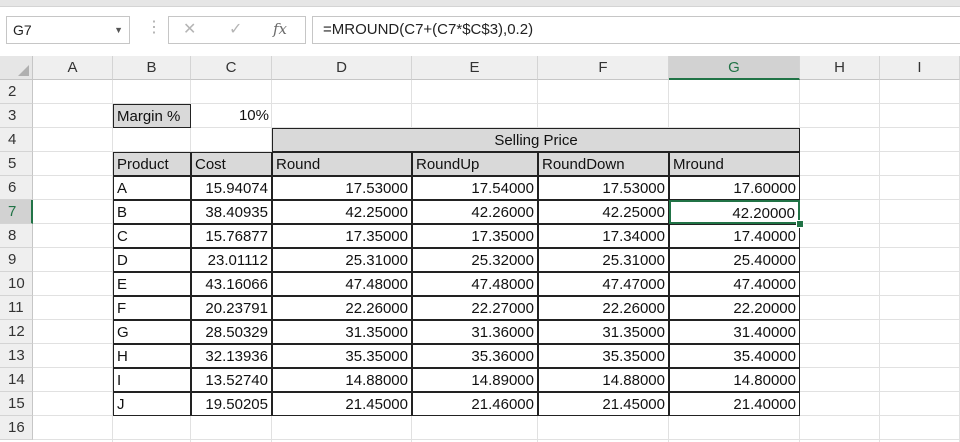 This screenshot has height=442, width=960. I want to click on table-header-mround: Mround, so click(734, 164).